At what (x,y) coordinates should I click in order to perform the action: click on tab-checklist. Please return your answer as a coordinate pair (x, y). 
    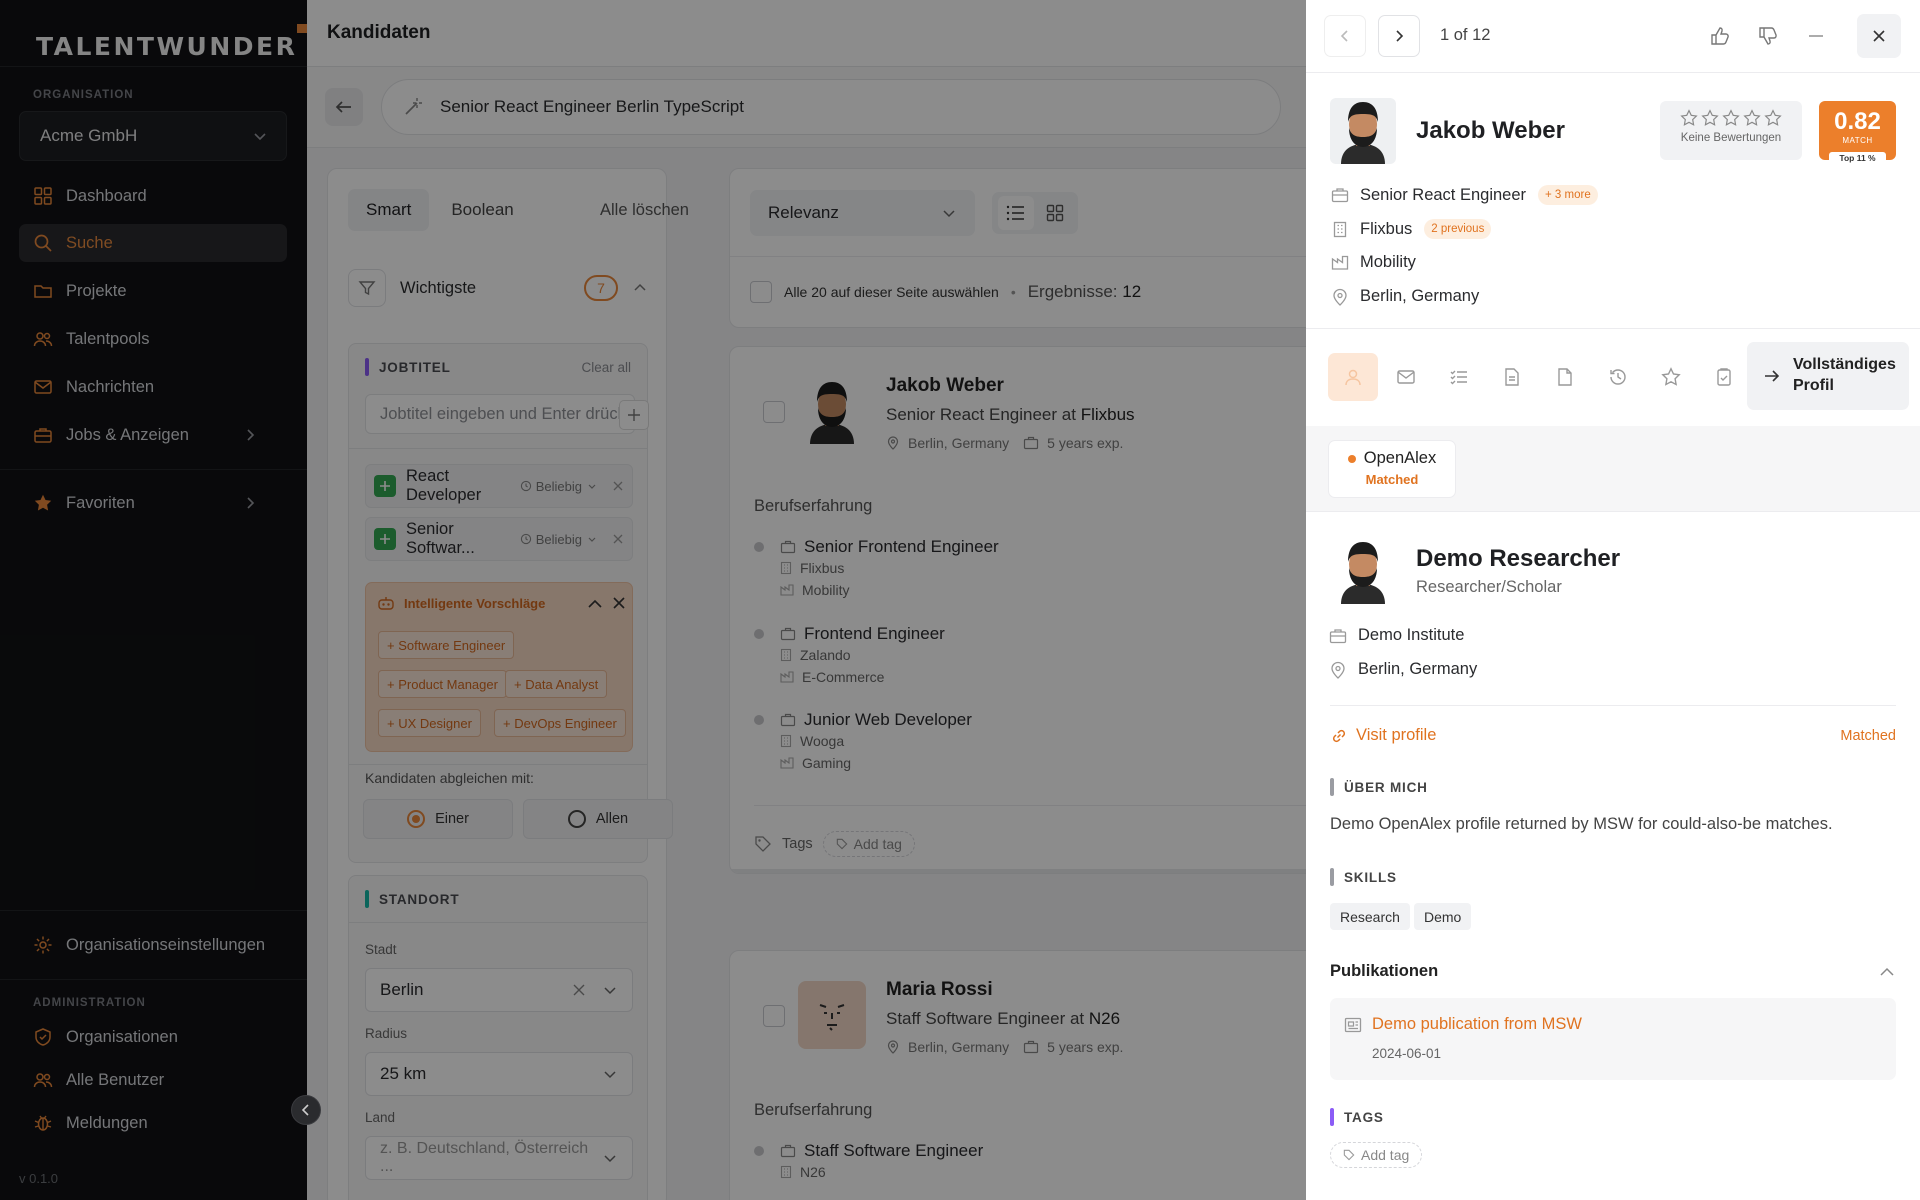
    Looking at the image, I should click on (1459, 377).